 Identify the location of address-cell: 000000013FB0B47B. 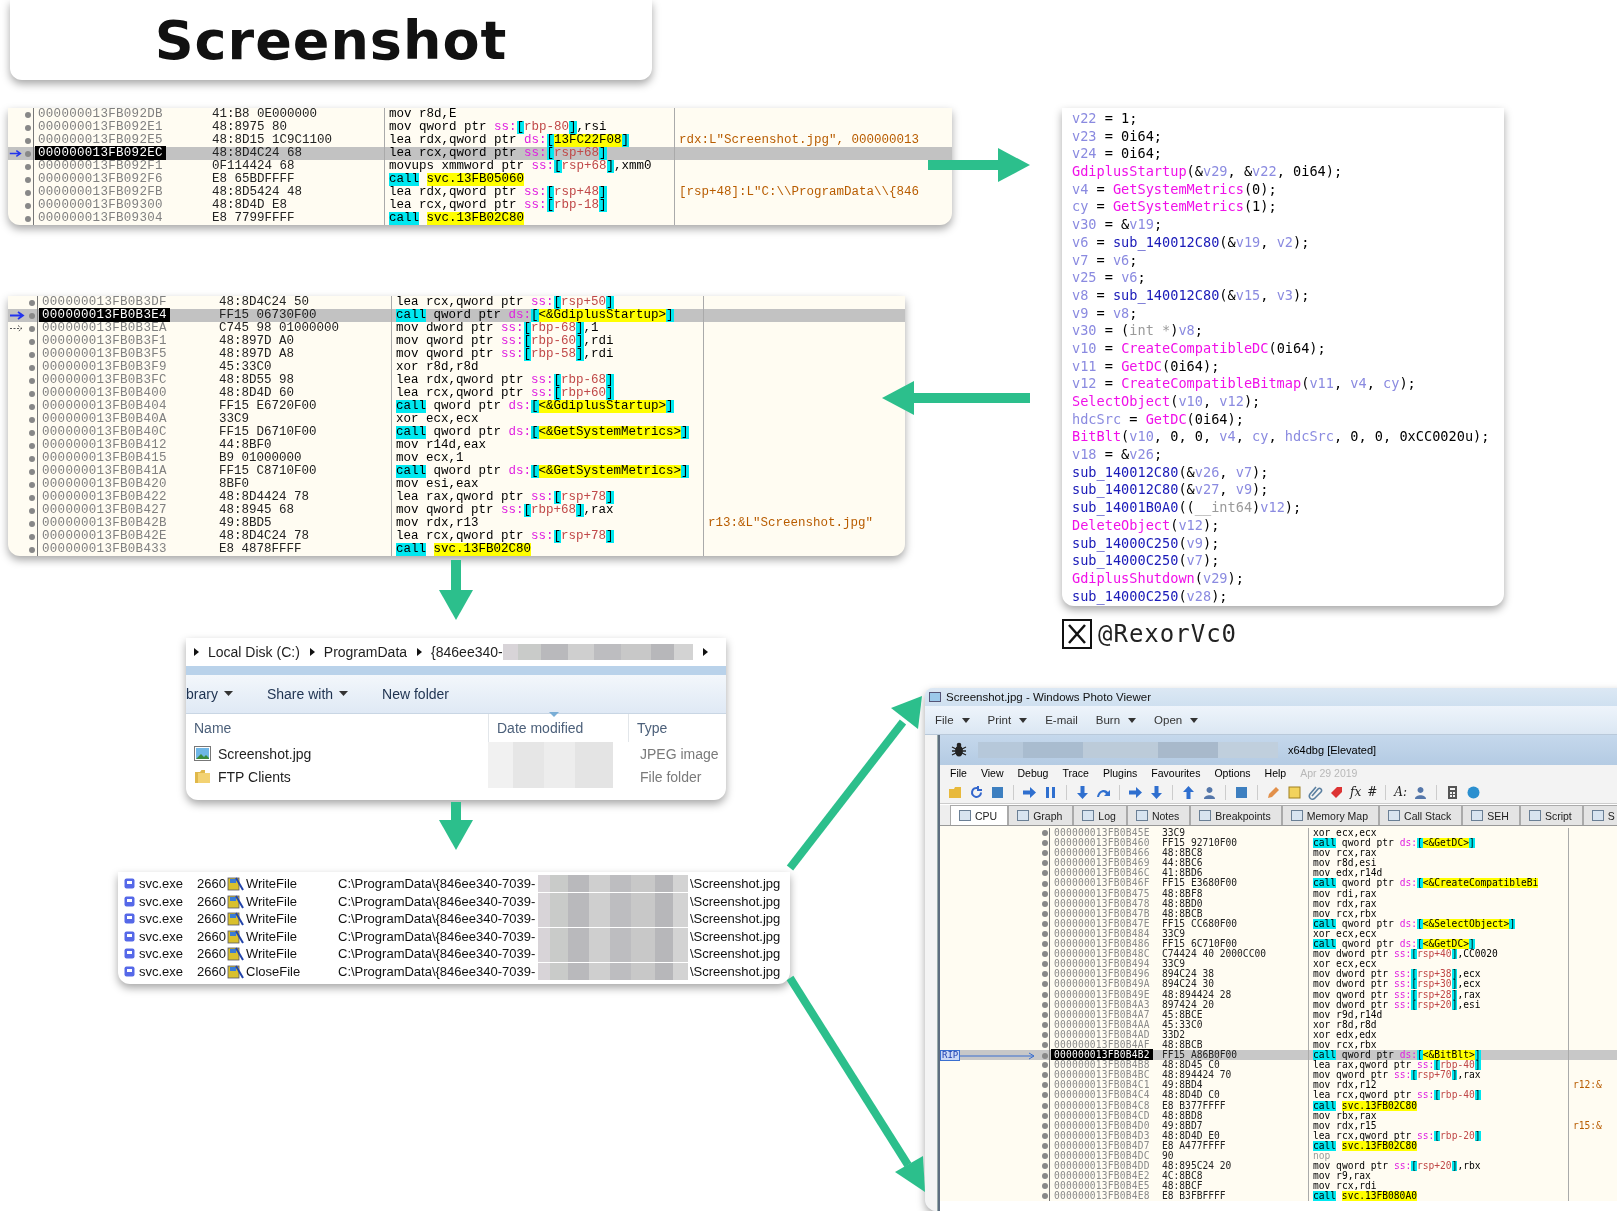
(1102, 913).